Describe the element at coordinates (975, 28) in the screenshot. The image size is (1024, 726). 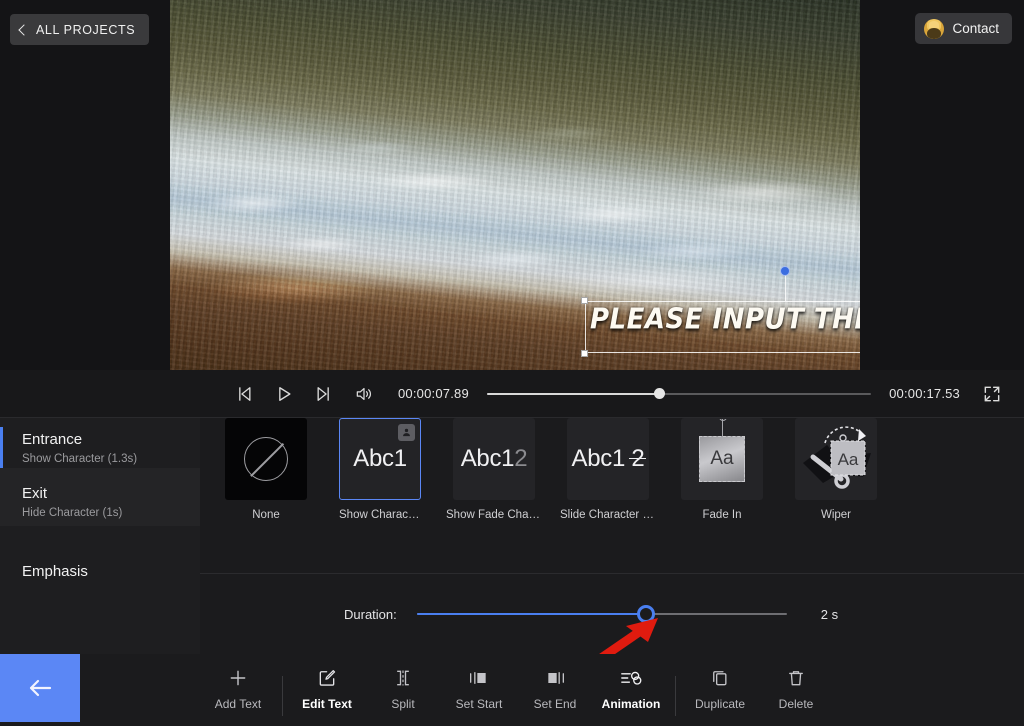
I see `contact-label: Contact` at that location.